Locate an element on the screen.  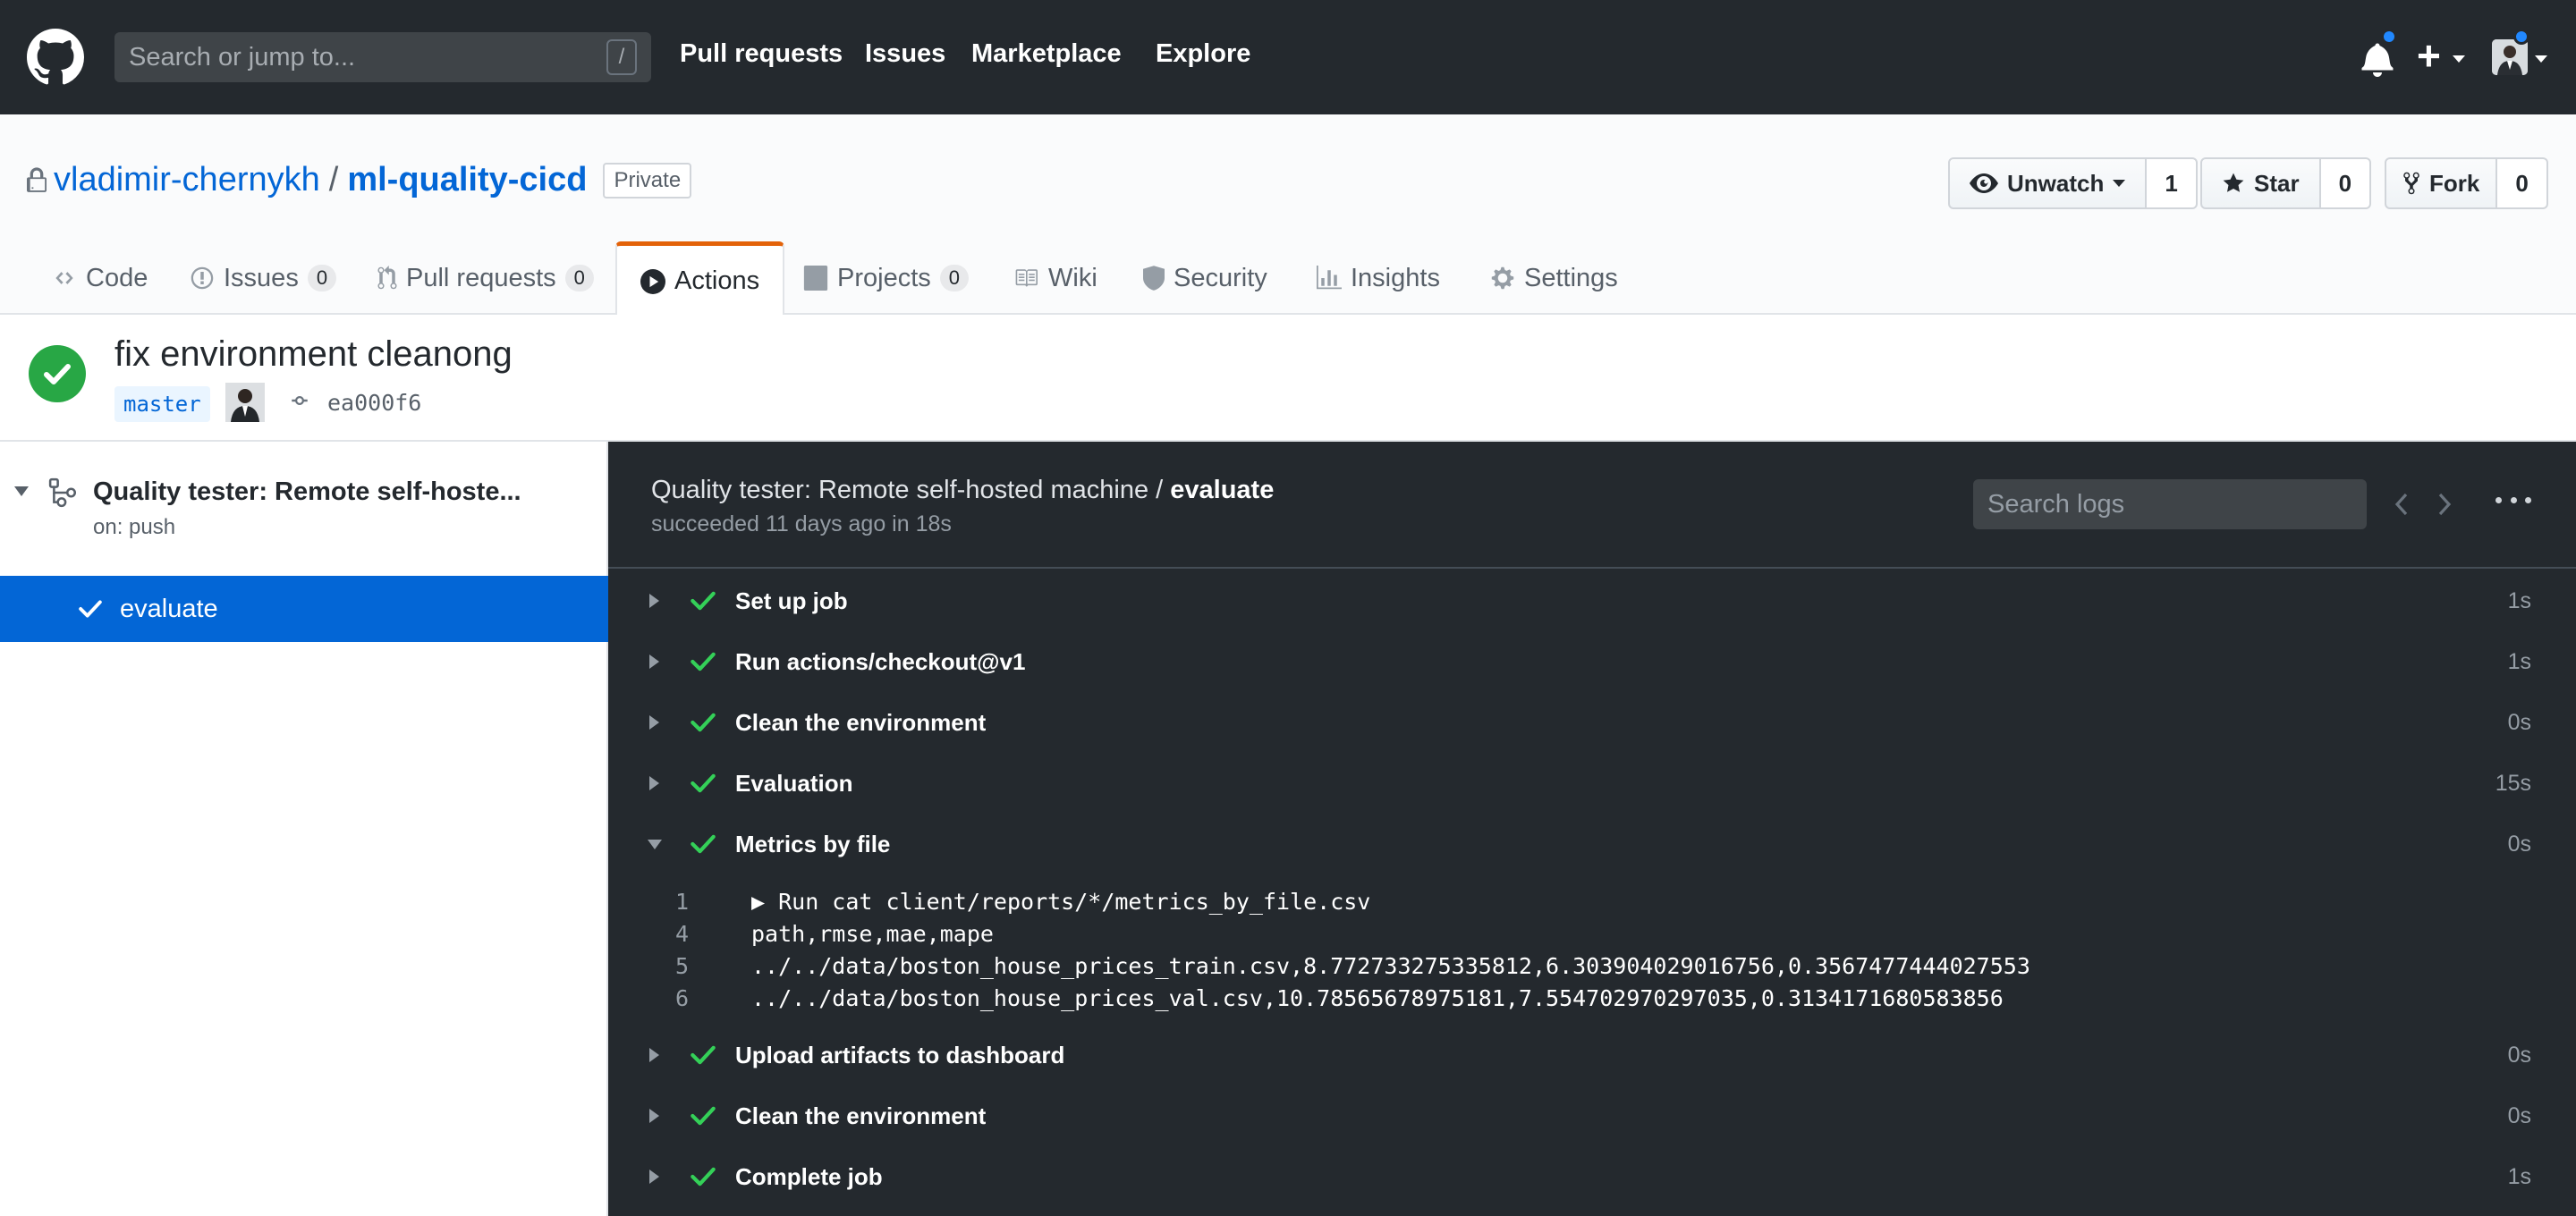
tab-issues: Issues 0 is located at coordinates (263, 278).